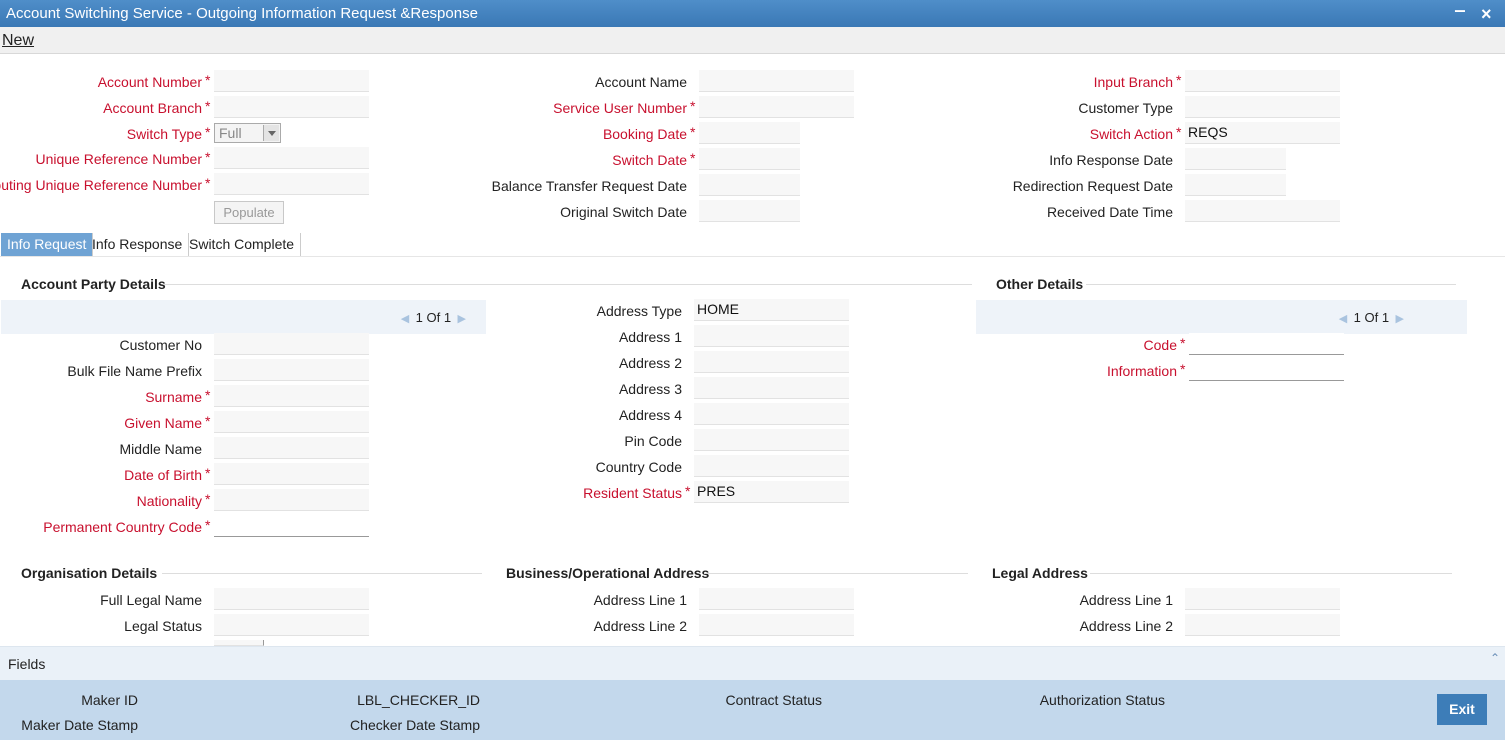 The image size is (1505, 740). I want to click on redirection-request-date-field, so click(1235, 185).